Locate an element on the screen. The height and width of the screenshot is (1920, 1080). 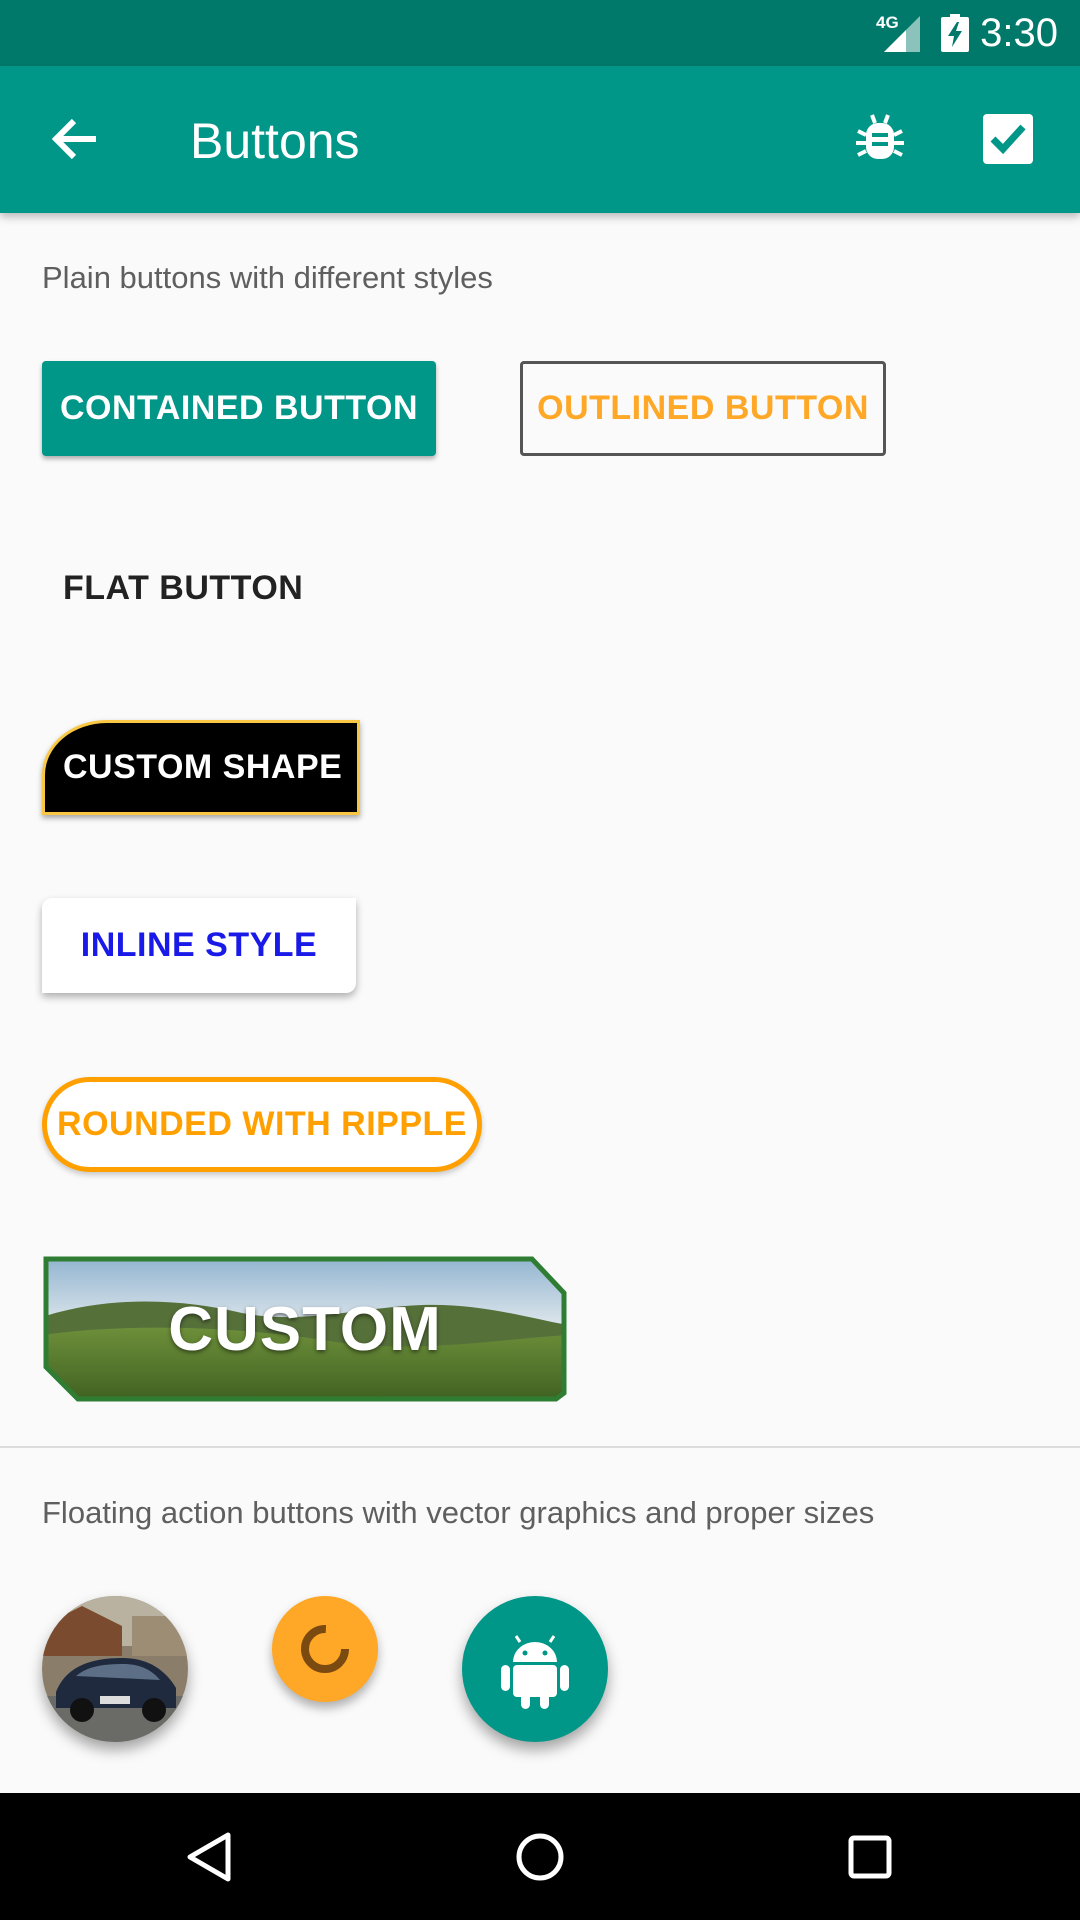
custom-button-label: CUSTOM is located at coordinates (305, 1329).